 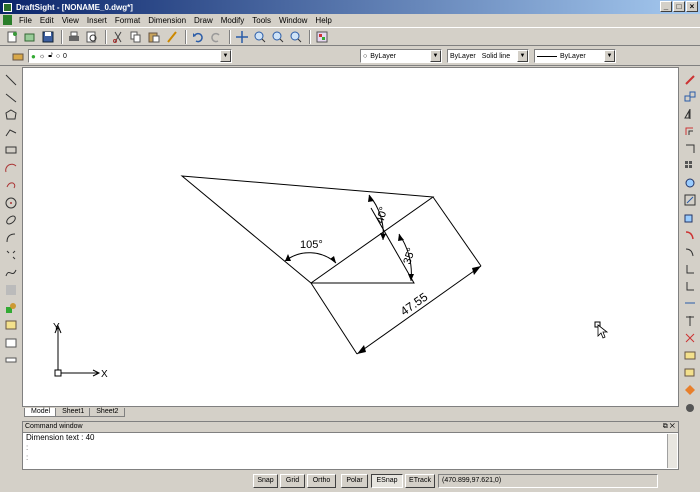 I want to click on minimize-button: _, so click(x=666, y=6).